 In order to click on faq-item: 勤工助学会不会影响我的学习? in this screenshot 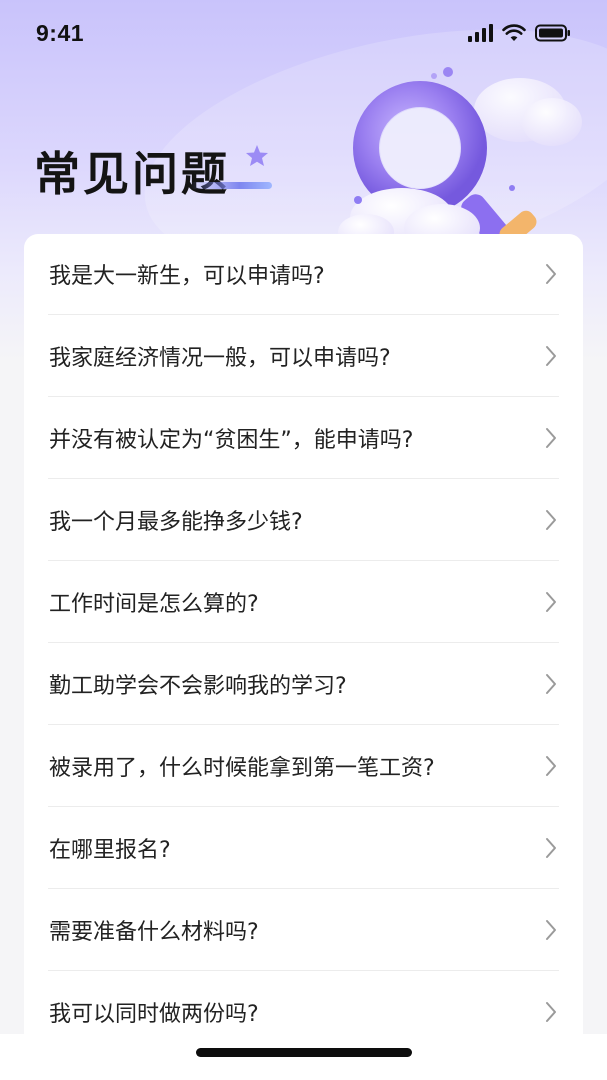, I will do `click(303, 684)`.